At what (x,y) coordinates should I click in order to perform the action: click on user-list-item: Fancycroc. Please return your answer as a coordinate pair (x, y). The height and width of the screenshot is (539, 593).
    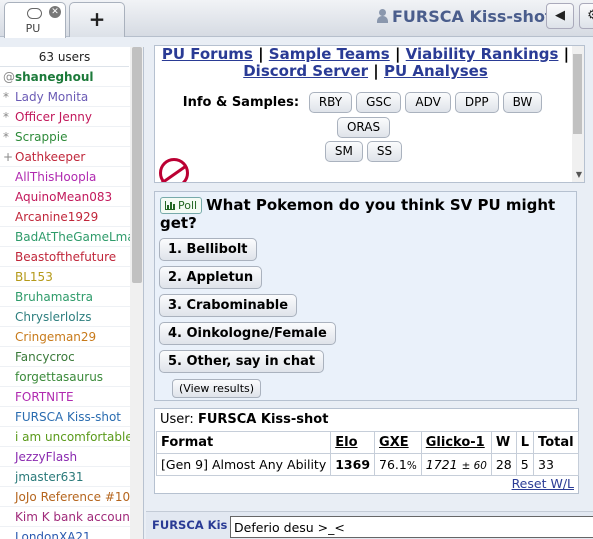
    Looking at the image, I should click on (65, 357).